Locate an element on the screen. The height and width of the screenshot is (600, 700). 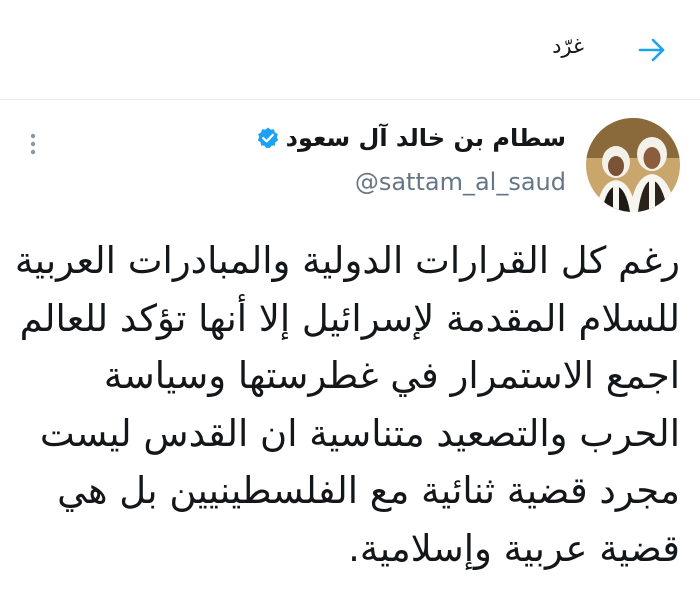
more-options-icon is located at coordinates (33, 144).